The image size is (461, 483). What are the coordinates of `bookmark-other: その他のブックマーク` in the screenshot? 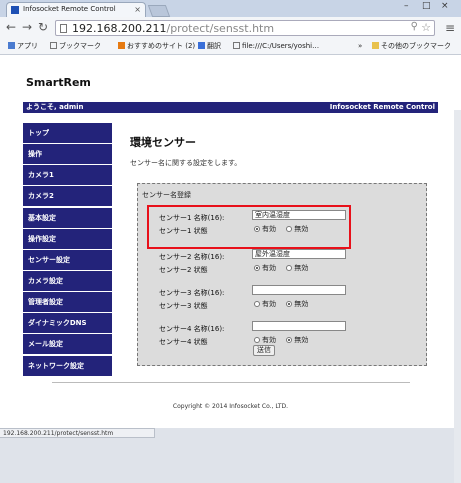 It's located at (411, 46).